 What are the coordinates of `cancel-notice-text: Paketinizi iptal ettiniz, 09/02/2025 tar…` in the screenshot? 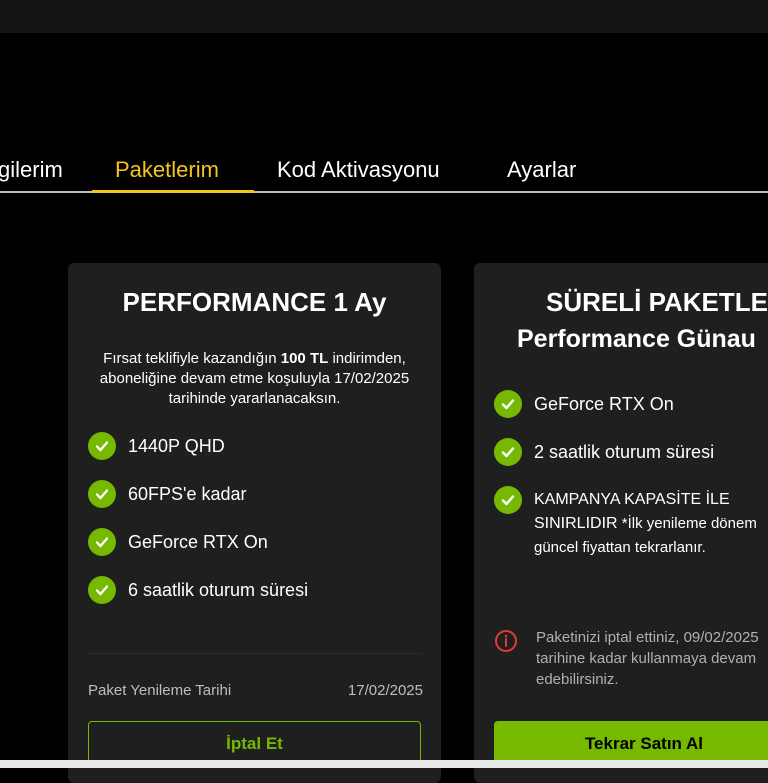 It's located at (647, 658).